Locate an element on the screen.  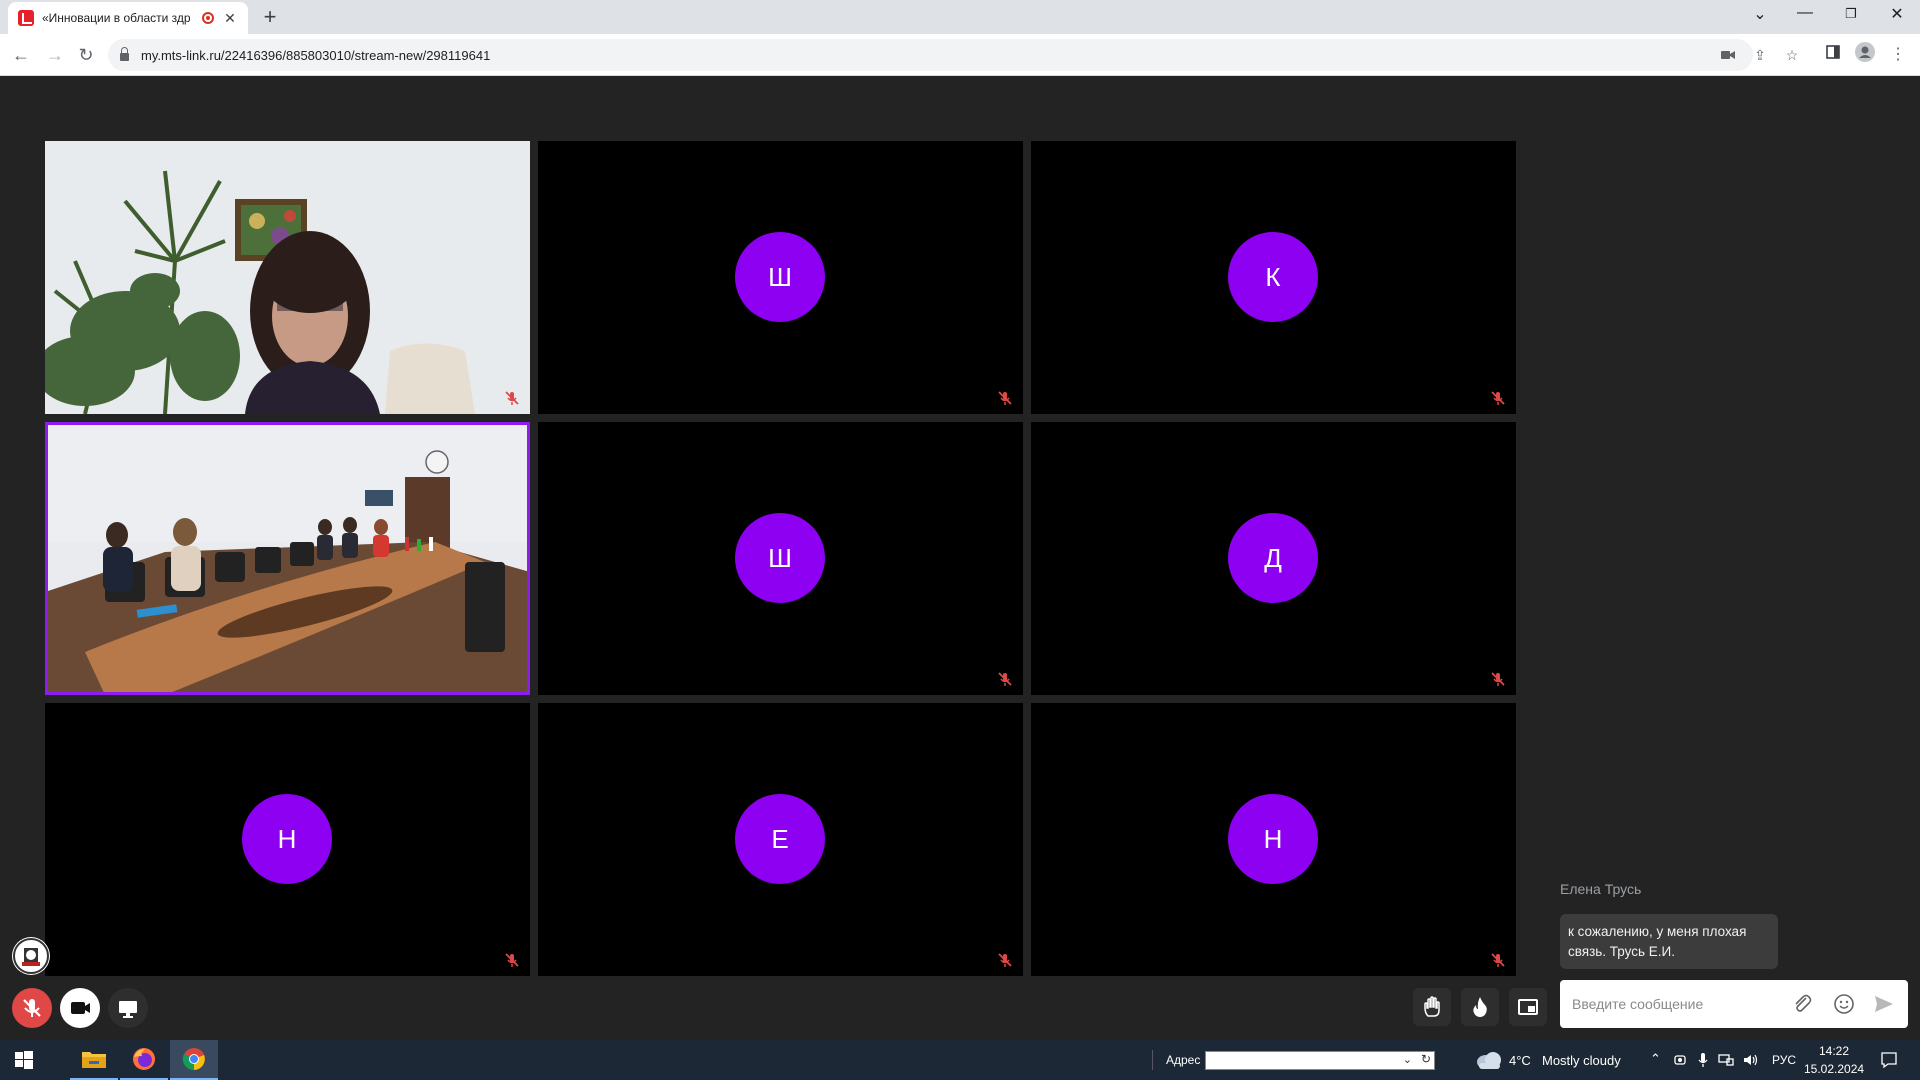
presenter-video-frame is located at coordinates (287, 277).